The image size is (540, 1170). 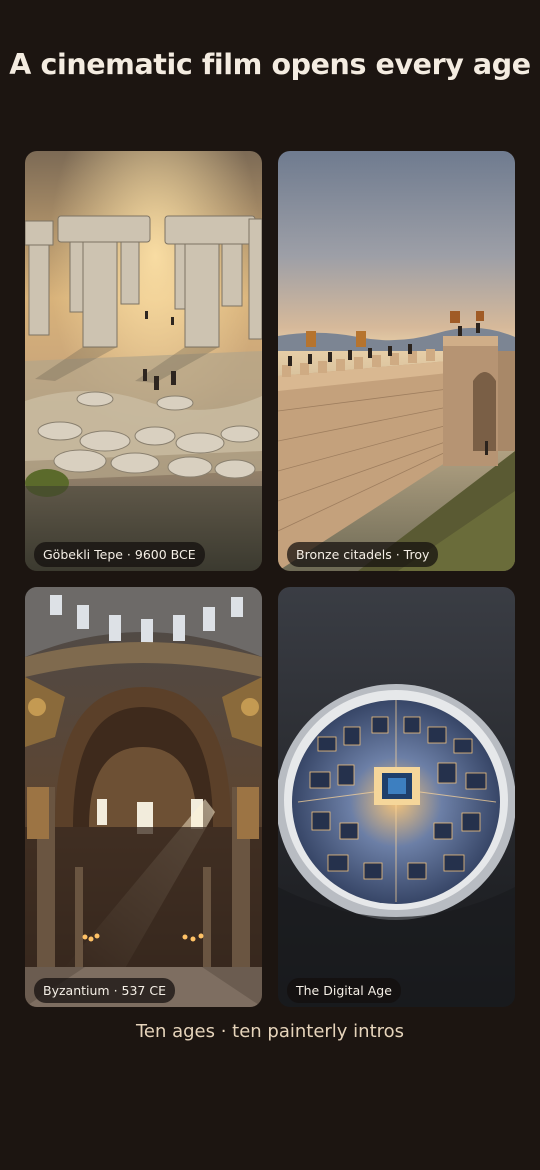 I want to click on card-label: Göbekli Tepe · 9600 BCE, so click(x=119, y=554).